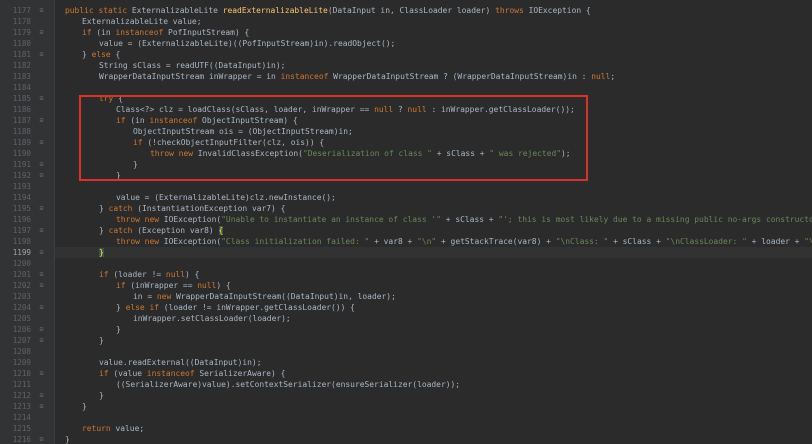  Describe the element at coordinates (178, 230) in the screenshot. I see `code-token: (Exception var8)` at that location.